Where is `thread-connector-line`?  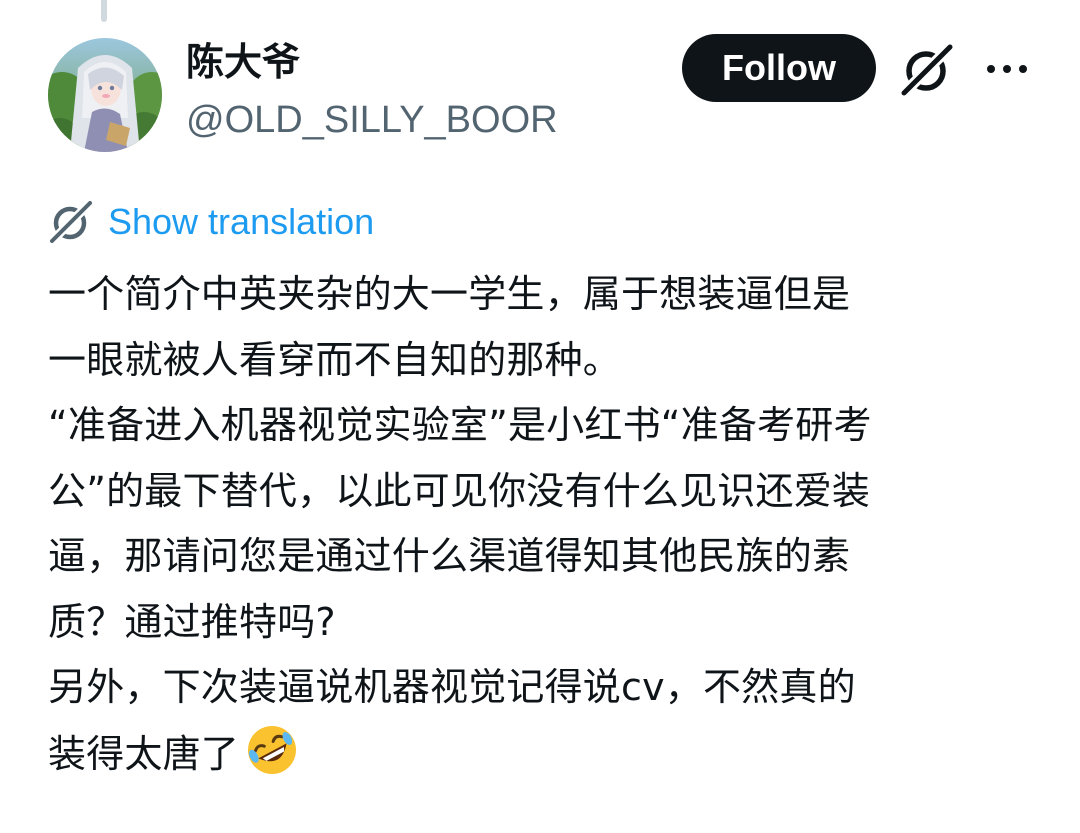
thread-connector-line is located at coordinates (104, 11).